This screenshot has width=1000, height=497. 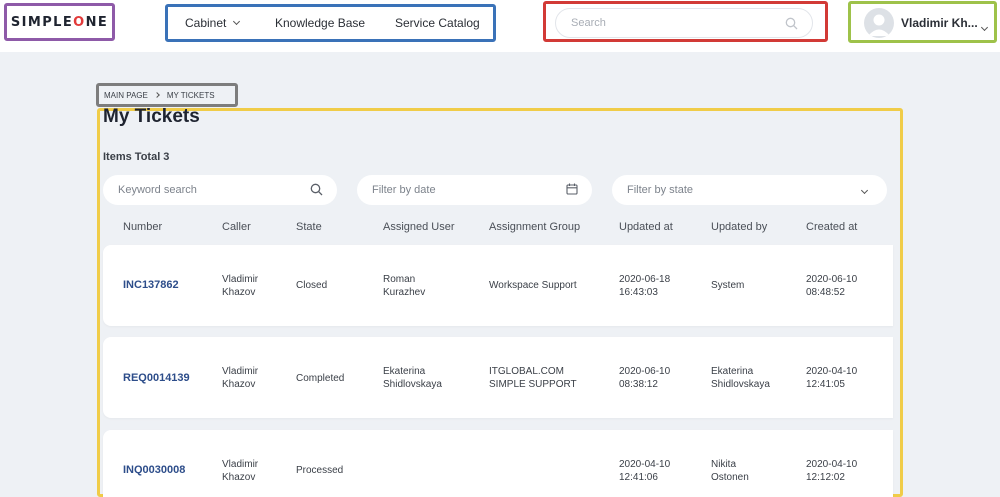 I want to click on logo-link: SIMPLEONE, so click(x=59, y=22).